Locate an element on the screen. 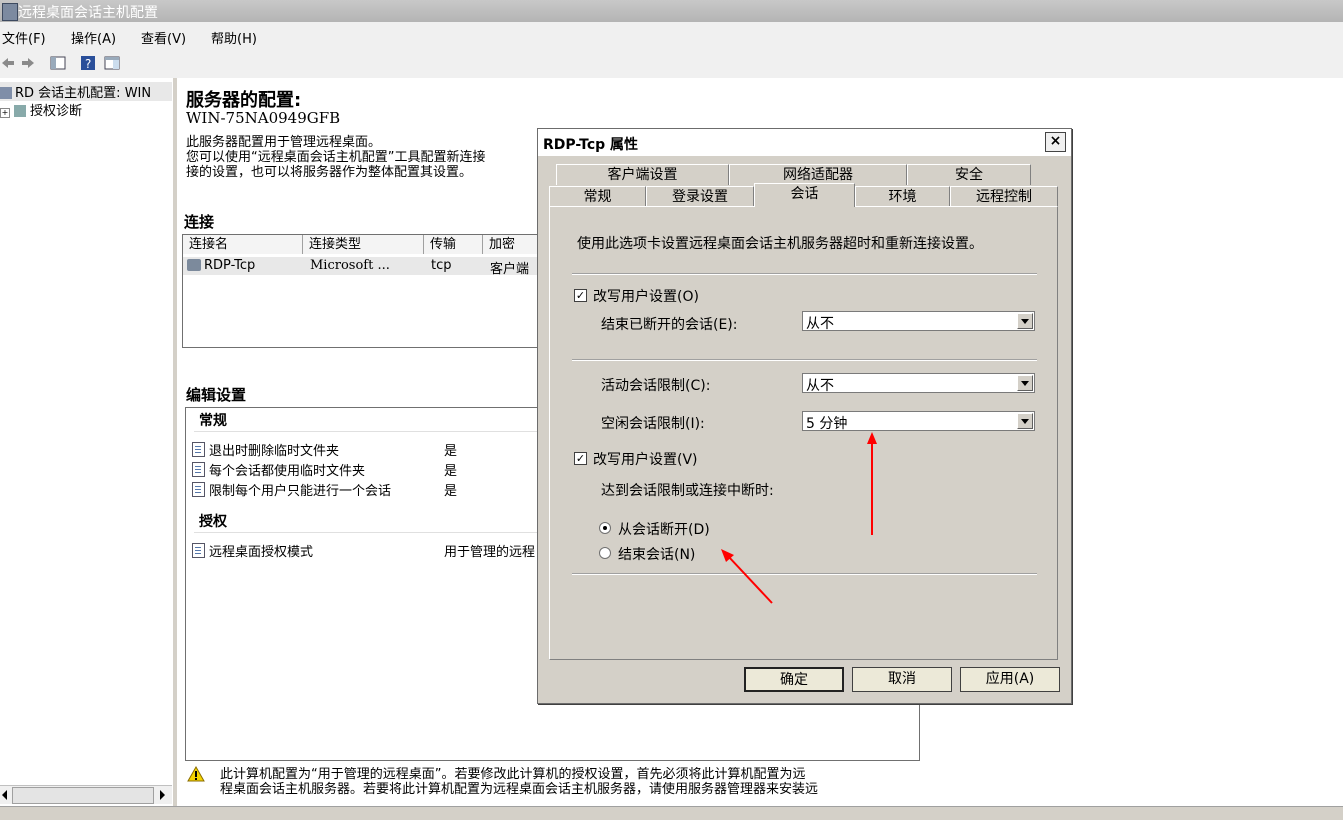  tab-general: 常规 is located at coordinates (597, 196).